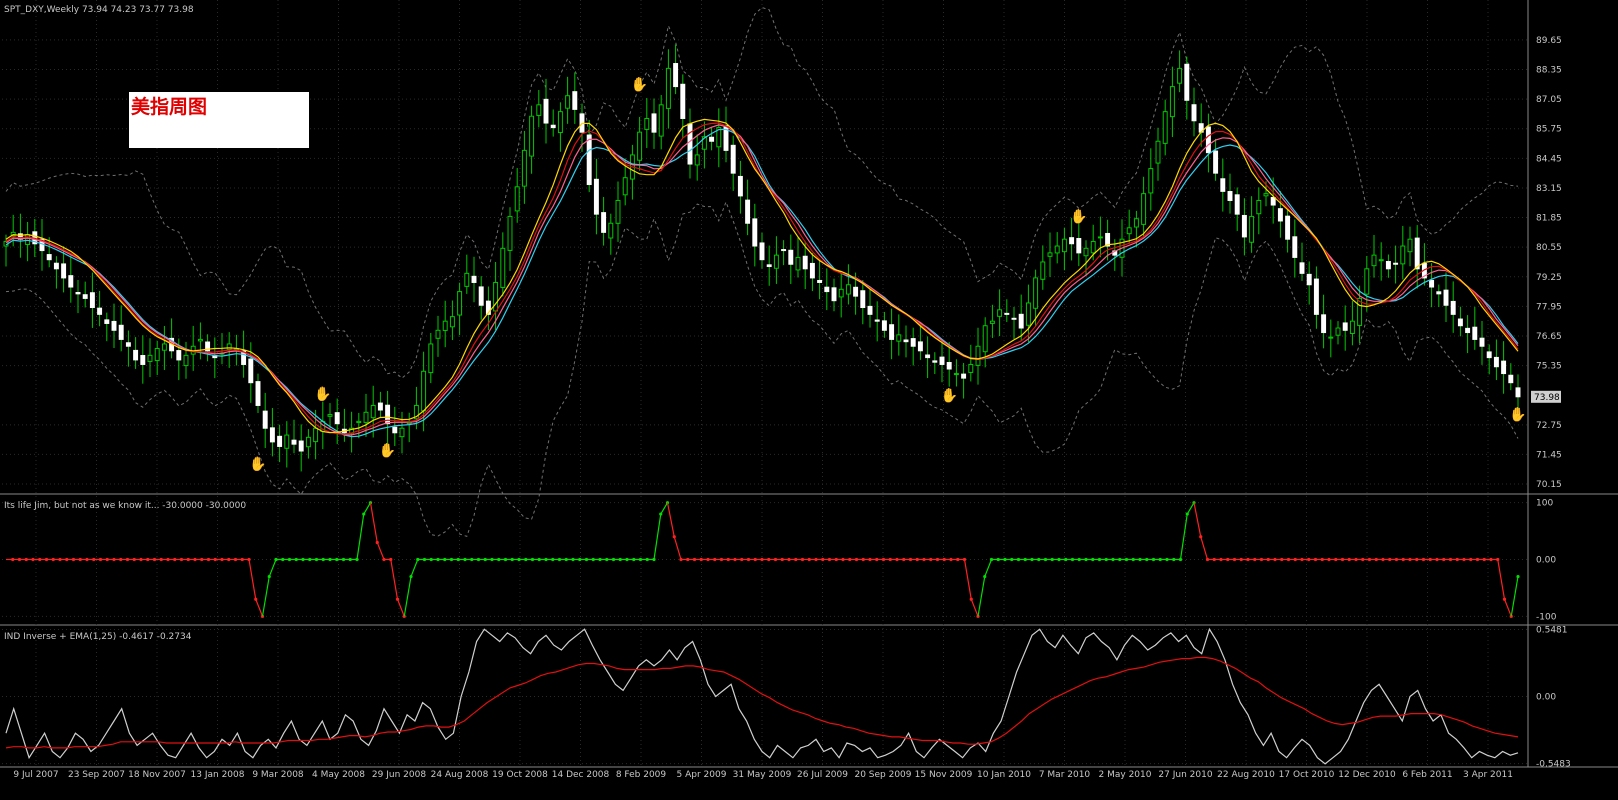  I want to click on price-tick-label: 83.15, so click(1549, 189).